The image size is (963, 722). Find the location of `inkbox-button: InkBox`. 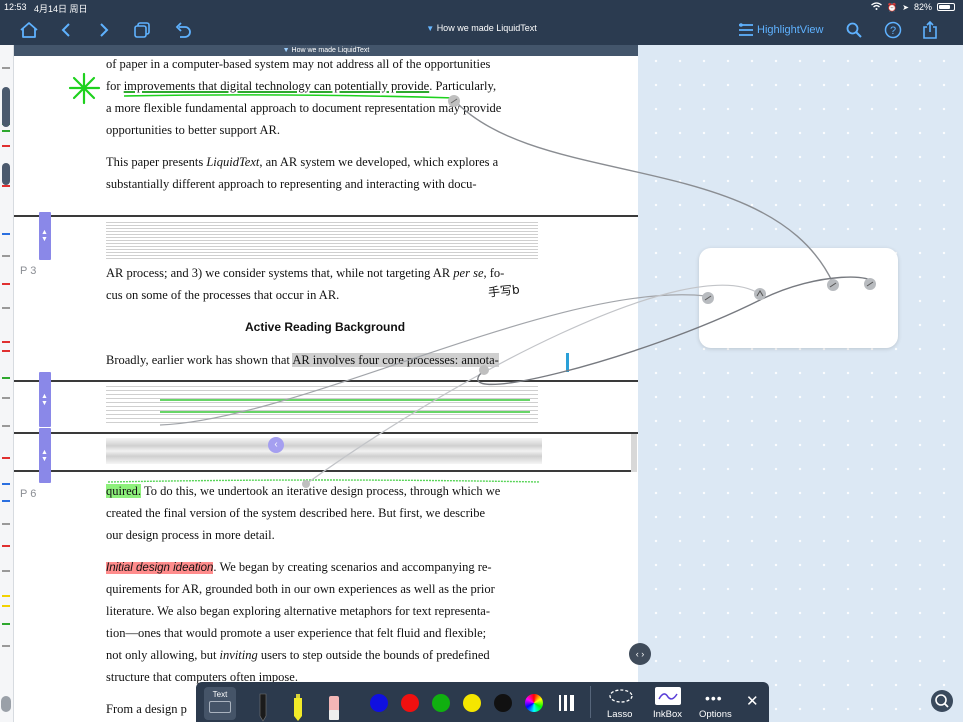

inkbox-button: InkBox is located at coordinates (667, 714).